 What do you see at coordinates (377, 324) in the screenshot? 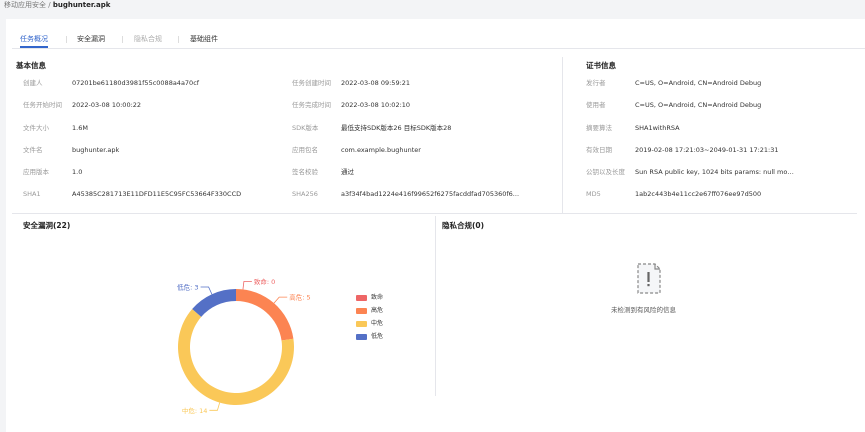
I see `legend-label-2: 中危` at bounding box center [377, 324].